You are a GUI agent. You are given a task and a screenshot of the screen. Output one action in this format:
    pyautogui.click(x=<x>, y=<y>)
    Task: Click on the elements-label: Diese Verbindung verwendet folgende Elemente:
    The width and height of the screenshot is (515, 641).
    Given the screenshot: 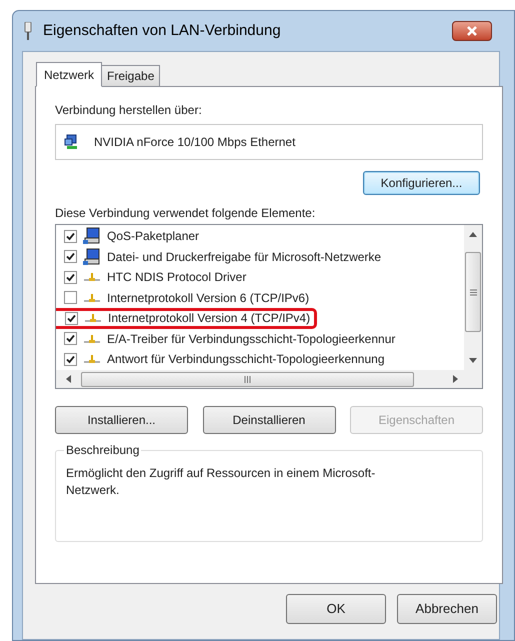 What is the action you would take?
    pyautogui.click(x=185, y=213)
    